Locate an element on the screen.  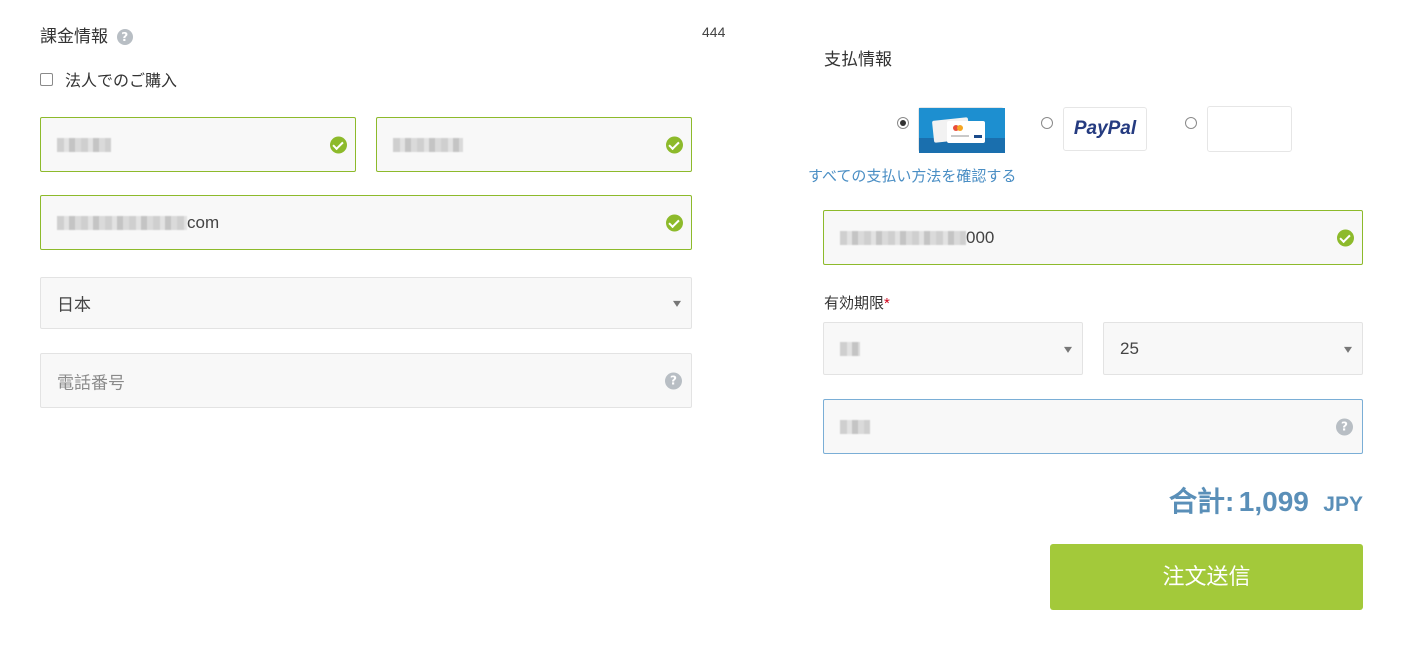
billing-title: 課金情報 ? is located at coordinates (86, 34).